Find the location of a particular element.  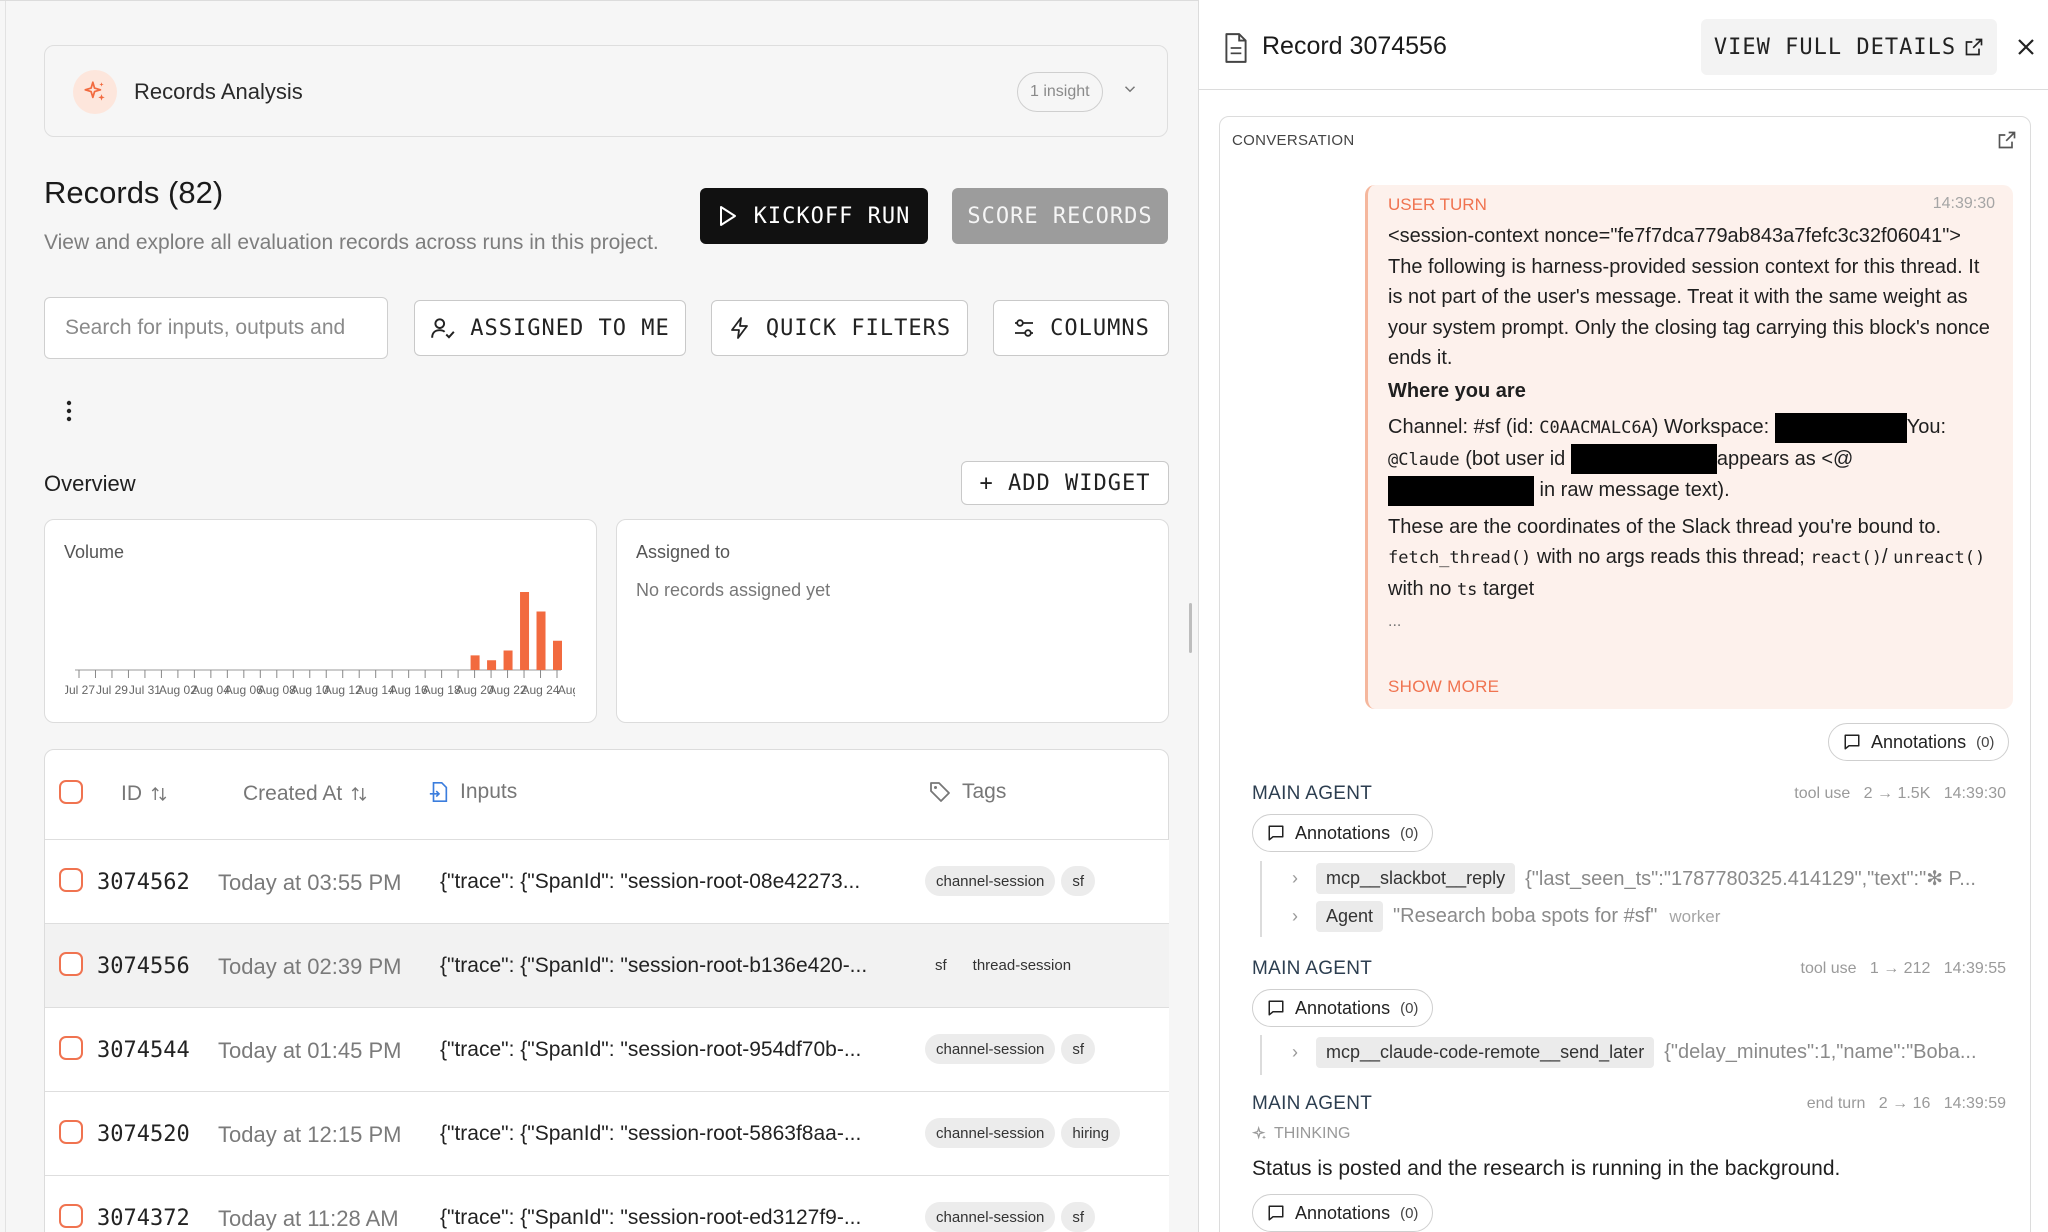

kickoff-run-button: KICKOFF RUN is located at coordinates (814, 216).